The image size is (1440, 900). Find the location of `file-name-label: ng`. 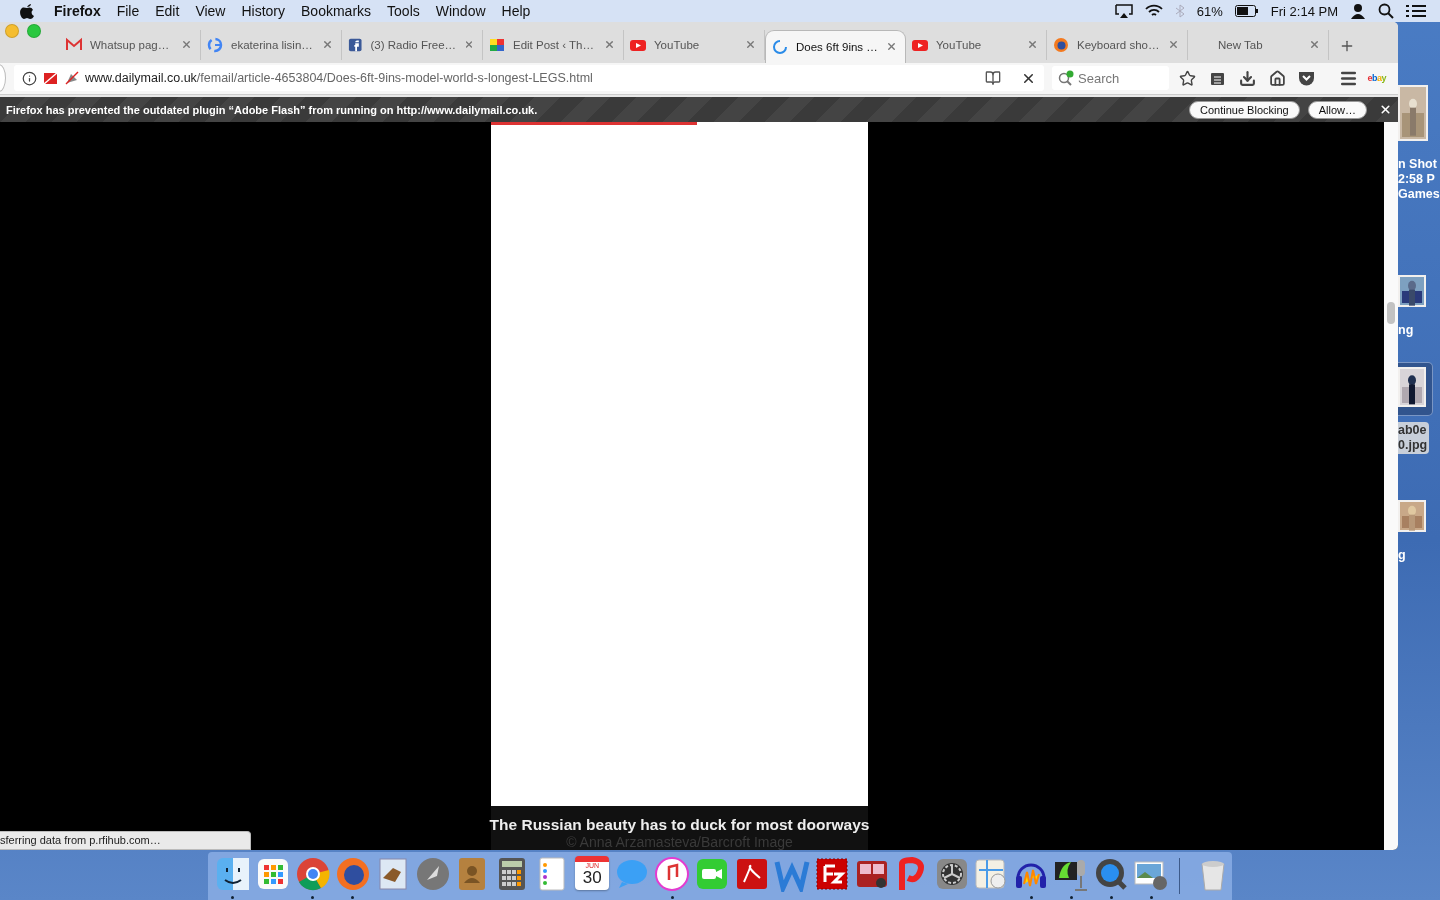

file-name-label: ng is located at coordinates (1407, 330).